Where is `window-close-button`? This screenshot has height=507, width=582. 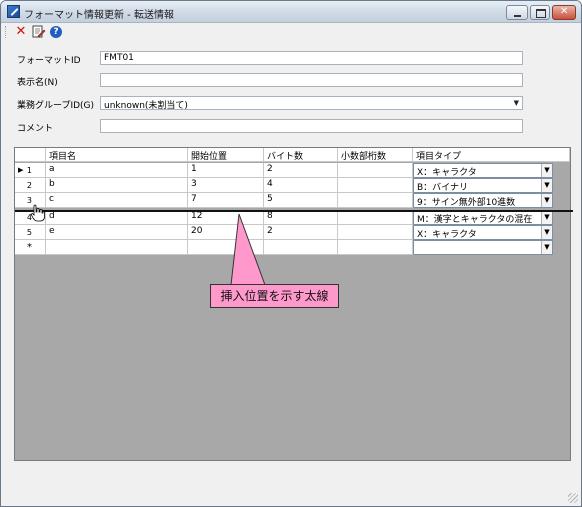
window-close-button is located at coordinates (564, 12).